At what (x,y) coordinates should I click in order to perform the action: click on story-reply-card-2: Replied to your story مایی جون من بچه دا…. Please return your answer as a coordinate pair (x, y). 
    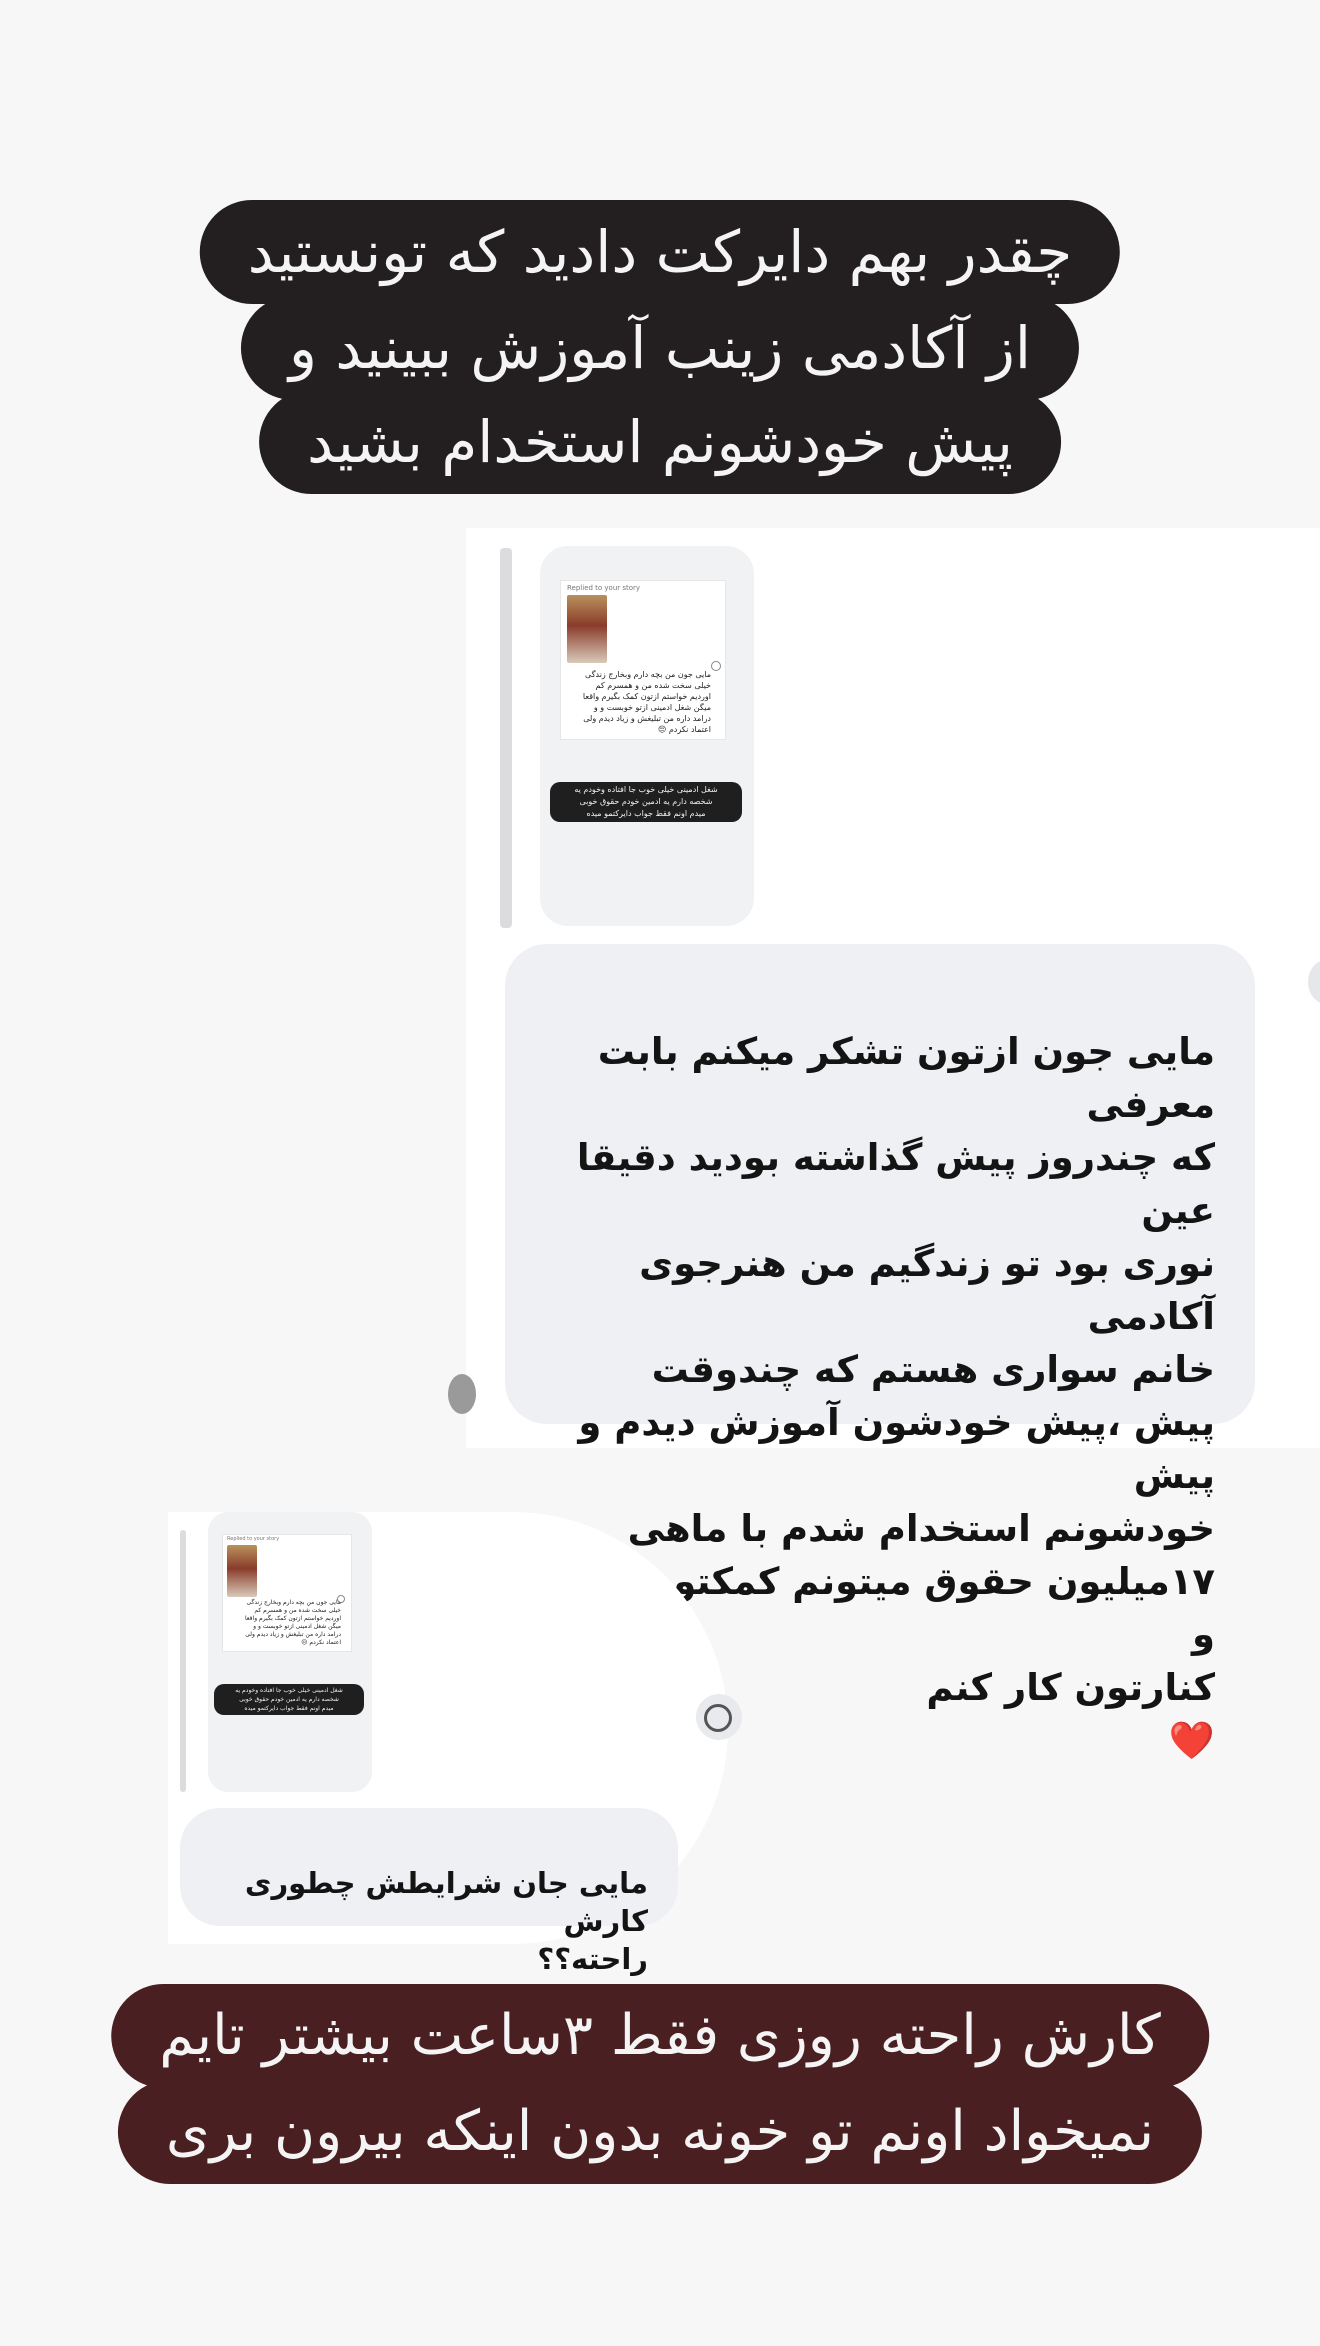
    Looking at the image, I should click on (290, 1652).